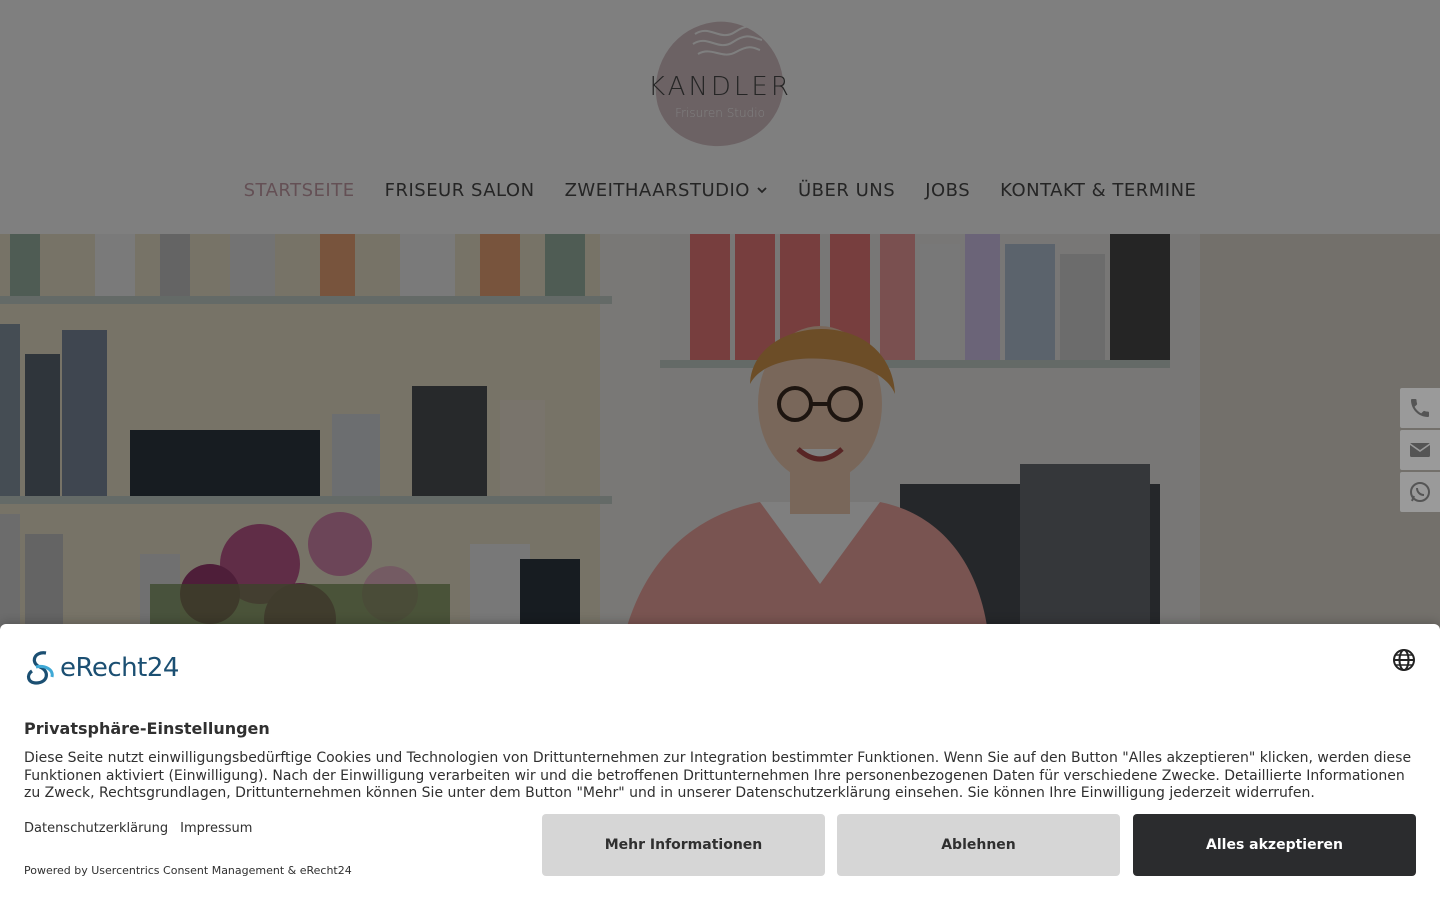 The image size is (1440, 900). I want to click on consent-title: Privatsphäre-Einstellungen, so click(147, 728).